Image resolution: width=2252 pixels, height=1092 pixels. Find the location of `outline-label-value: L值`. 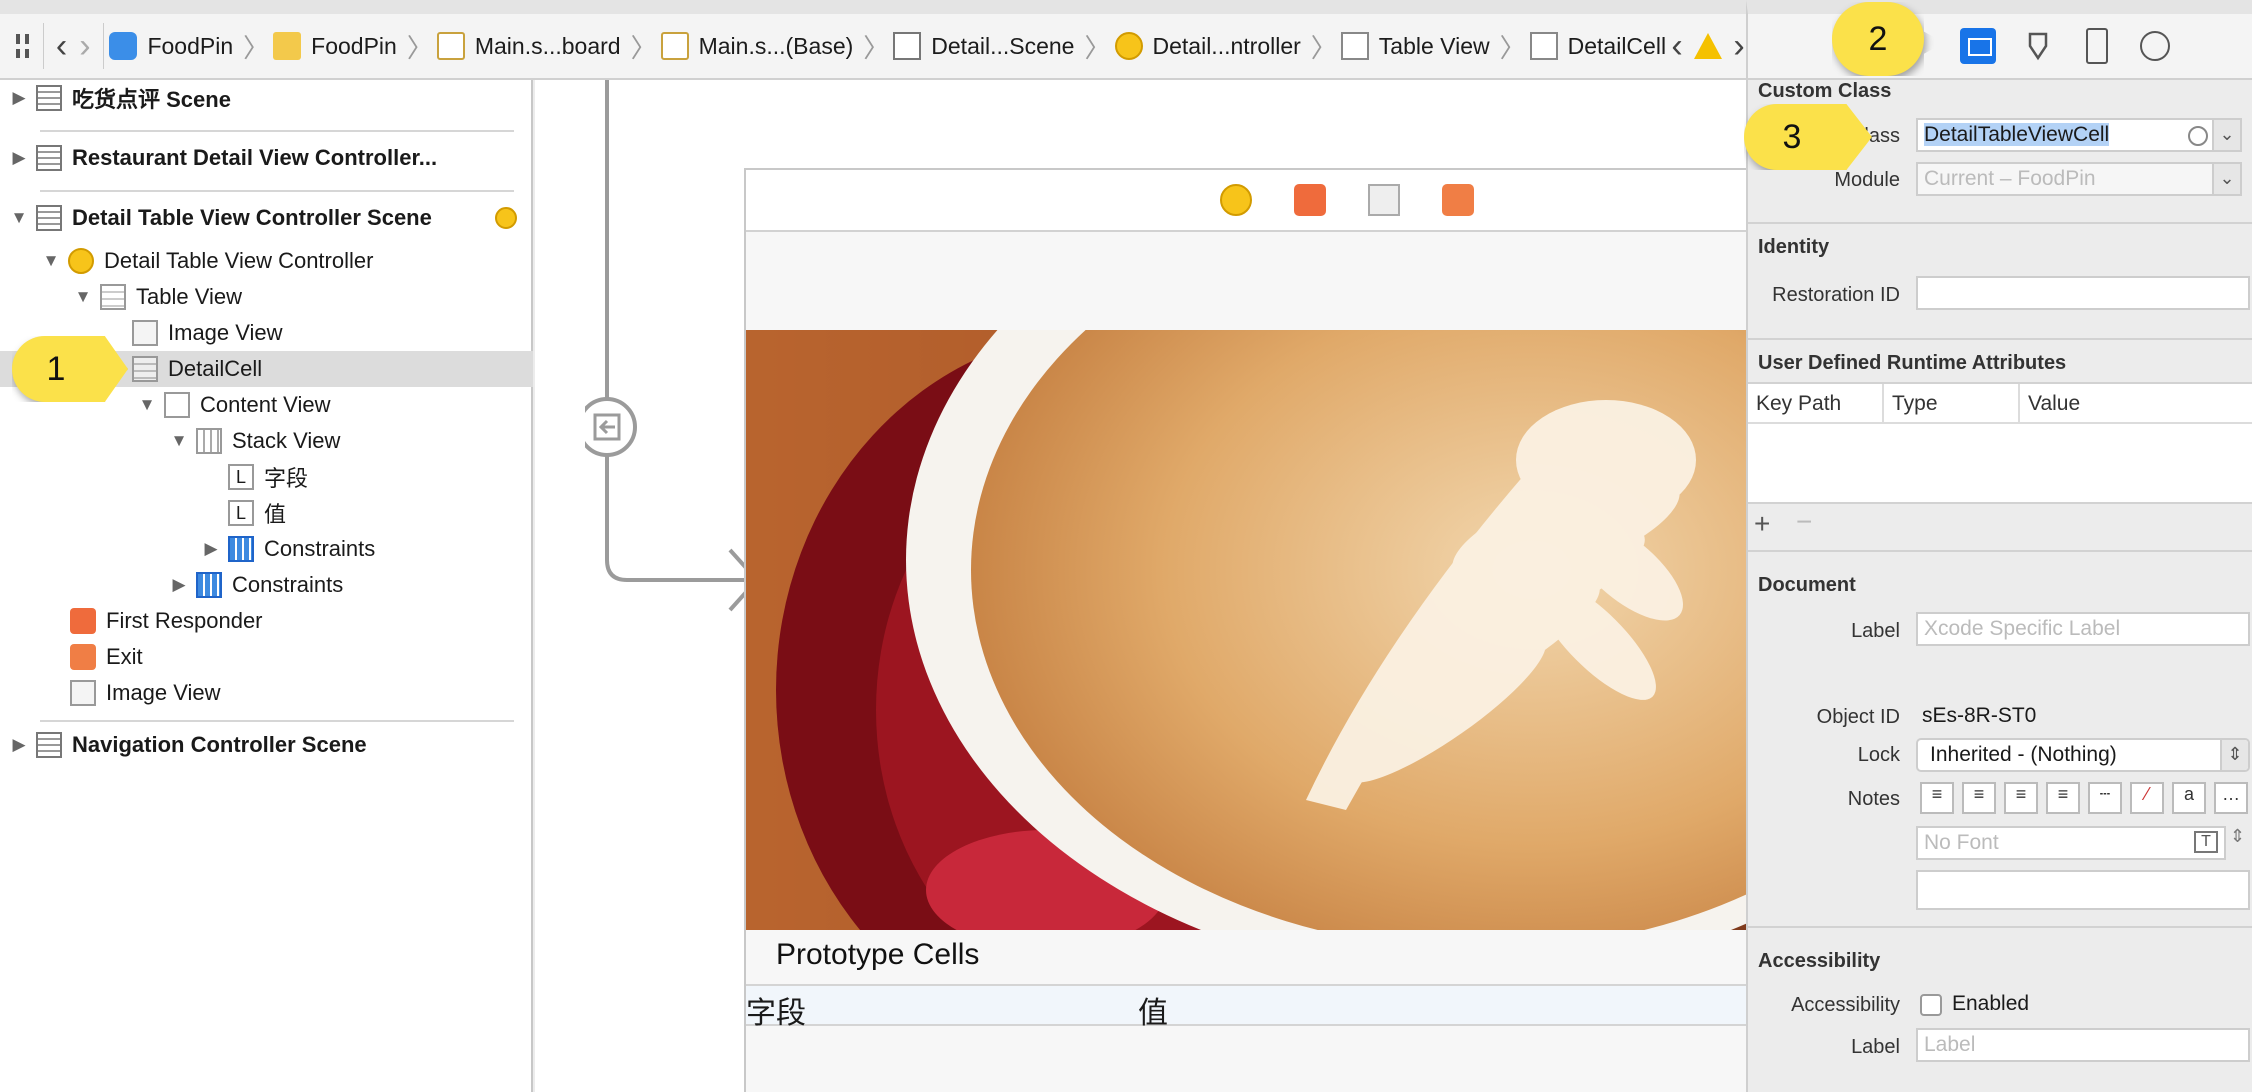

outline-label-value: L值 is located at coordinates (266, 513).